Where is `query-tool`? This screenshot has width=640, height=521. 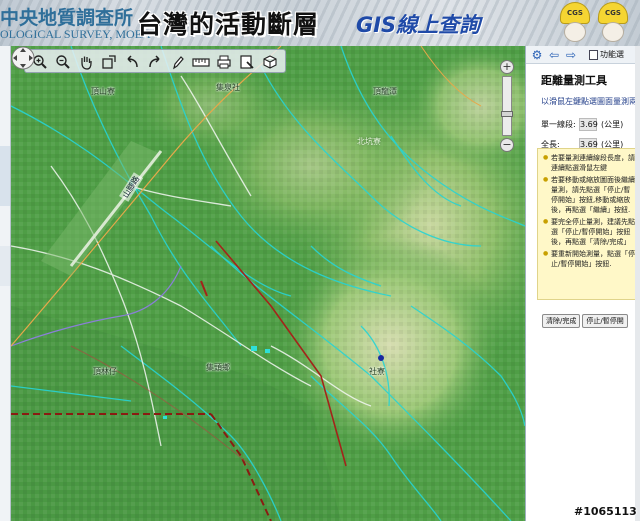
query-tool is located at coordinates (247, 62).